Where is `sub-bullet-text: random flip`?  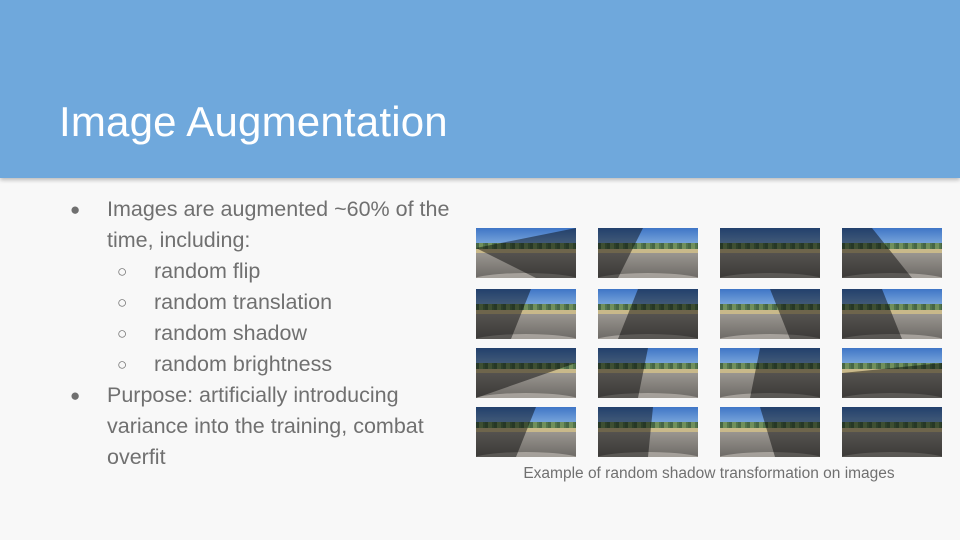
sub-bullet-text: random flip is located at coordinates (207, 271).